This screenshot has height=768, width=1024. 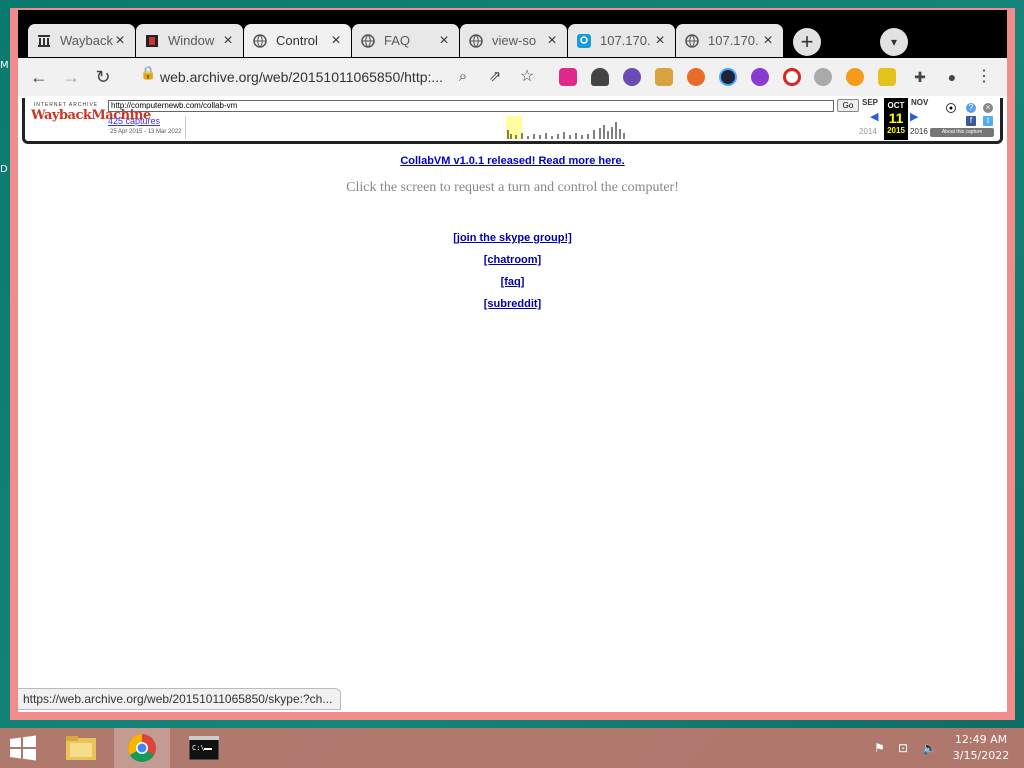 I want to click on puzzle-icon: ✚, so click(x=920, y=77).